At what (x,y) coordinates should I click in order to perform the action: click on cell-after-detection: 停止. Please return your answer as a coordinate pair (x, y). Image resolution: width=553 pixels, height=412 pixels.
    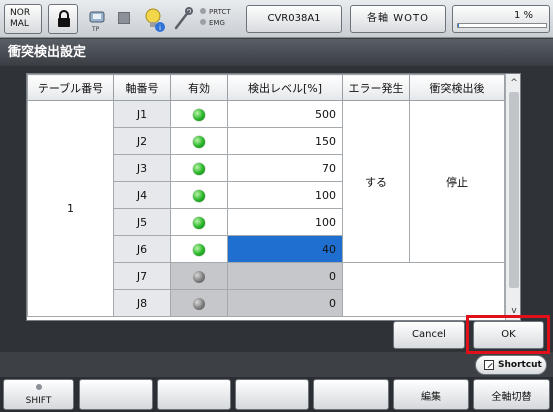
    Looking at the image, I should click on (457, 181).